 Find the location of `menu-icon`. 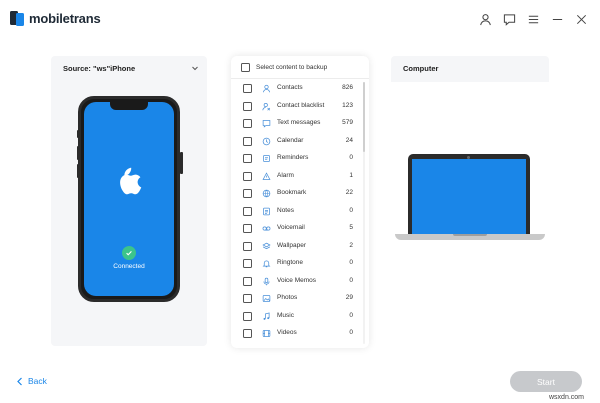

menu-icon is located at coordinates (533, 19).